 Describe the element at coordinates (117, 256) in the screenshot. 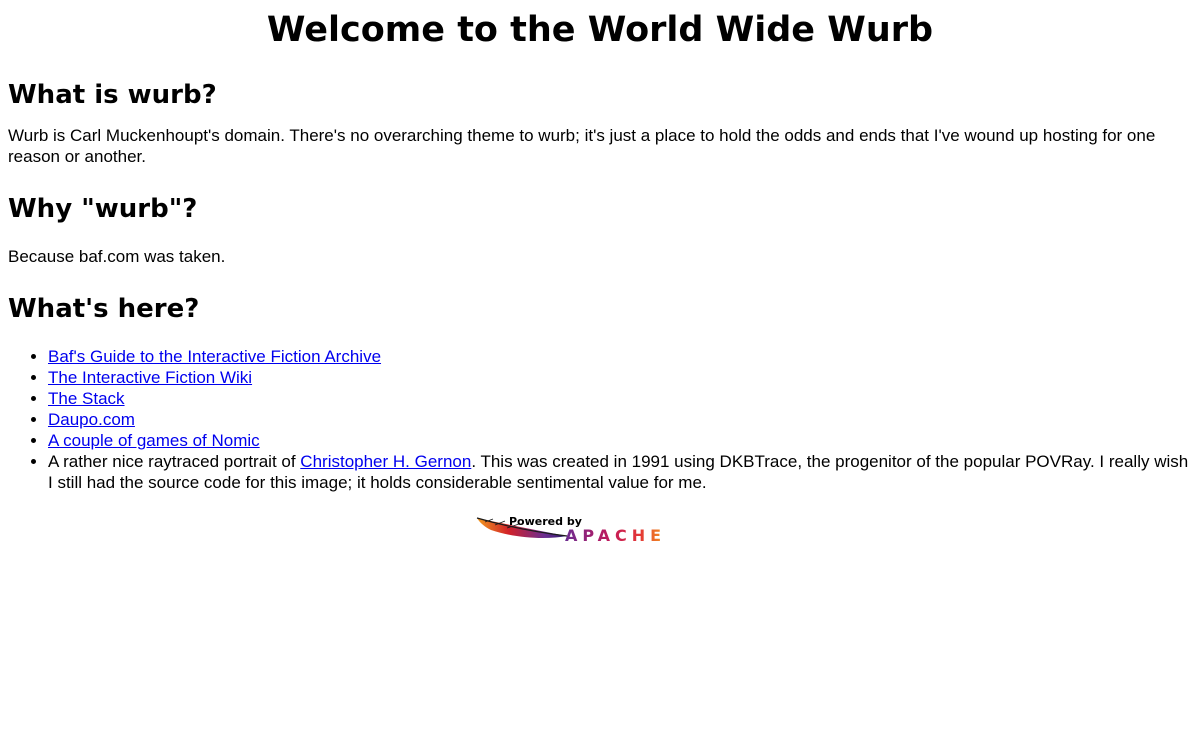

I see `paragraph-why-wurb: Because baf.com was taken.` at that location.